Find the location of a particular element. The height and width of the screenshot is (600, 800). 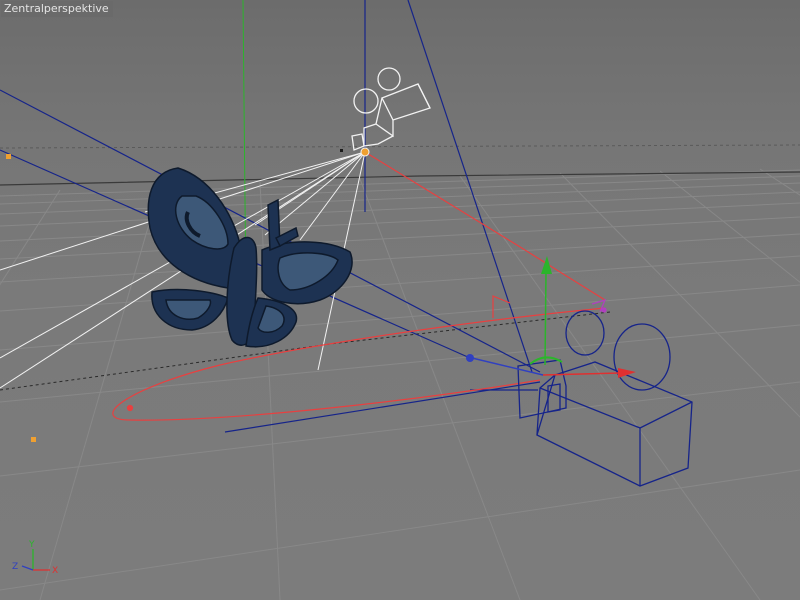

top-camera-origin is located at coordinates (365, 152).